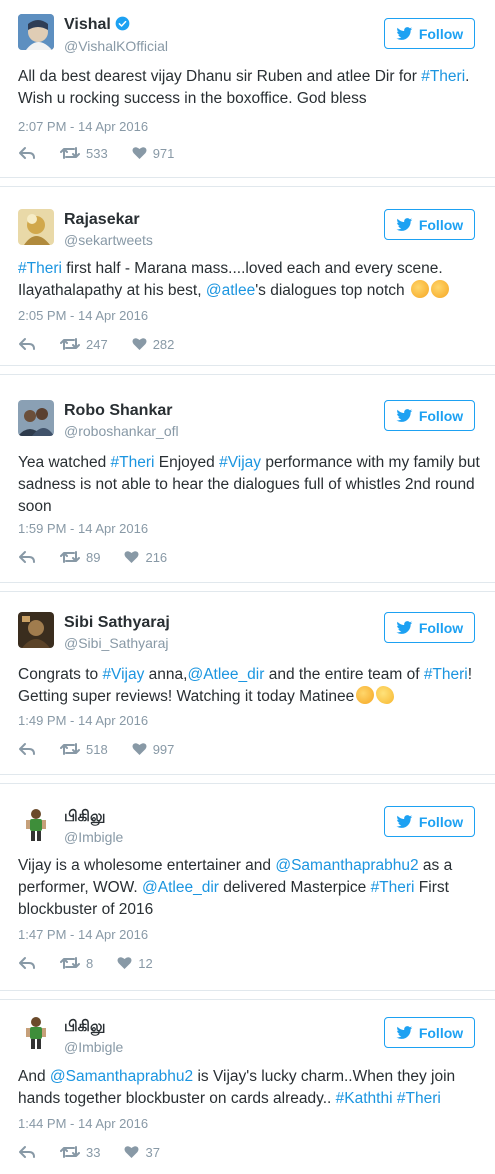 The width and height of the screenshot is (495, 1174). Describe the element at coordinates (365, 695) in the screenshot. I see `smiling-face-emoji-icon` at that location.